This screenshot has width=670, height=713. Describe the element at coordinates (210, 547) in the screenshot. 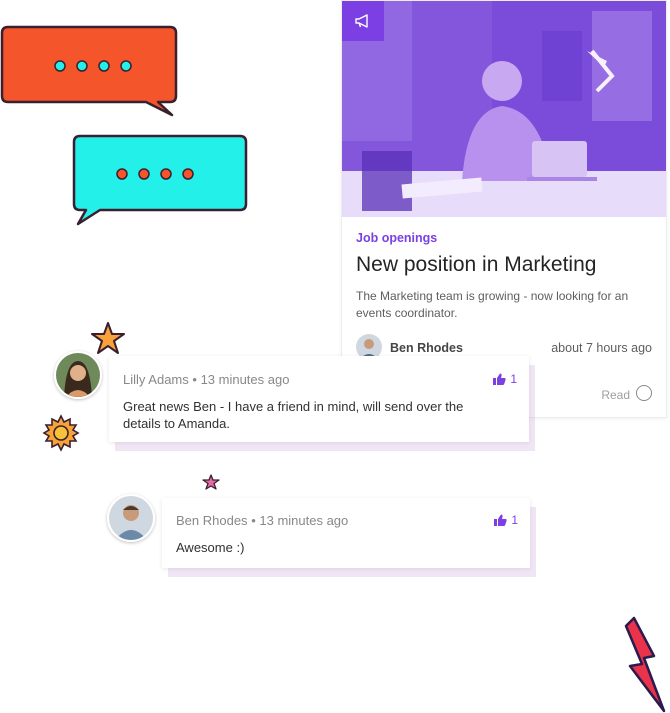

I see `comment-text: Awesome :)` at that location.